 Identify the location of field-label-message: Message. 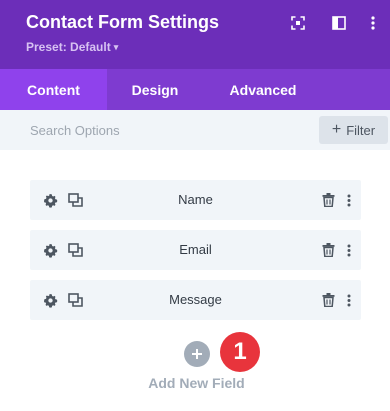
(195, 299).